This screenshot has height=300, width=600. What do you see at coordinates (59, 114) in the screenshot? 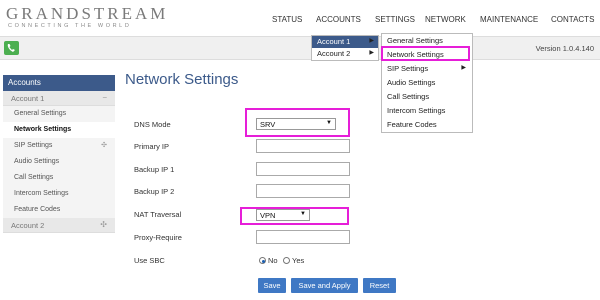
I see `sidebar-item-general-settings: General Settings` at bounding box center [59, 114].